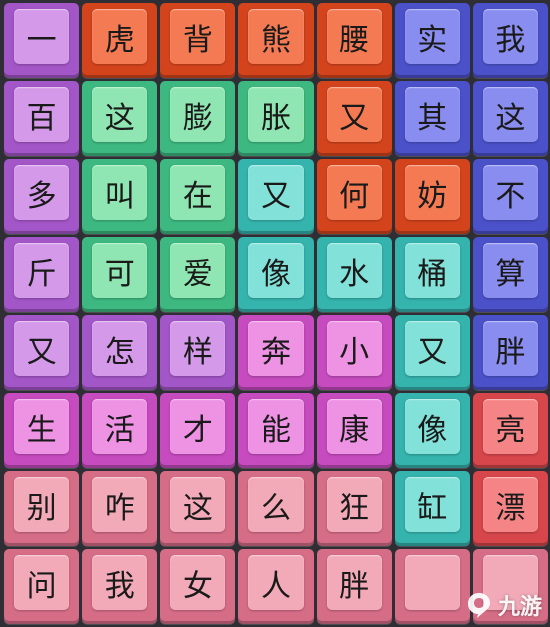 Image resolution: width=550 pixels, height=627 pixels. I want to click on tile-r7-c5: 狂, so click(354, 508).